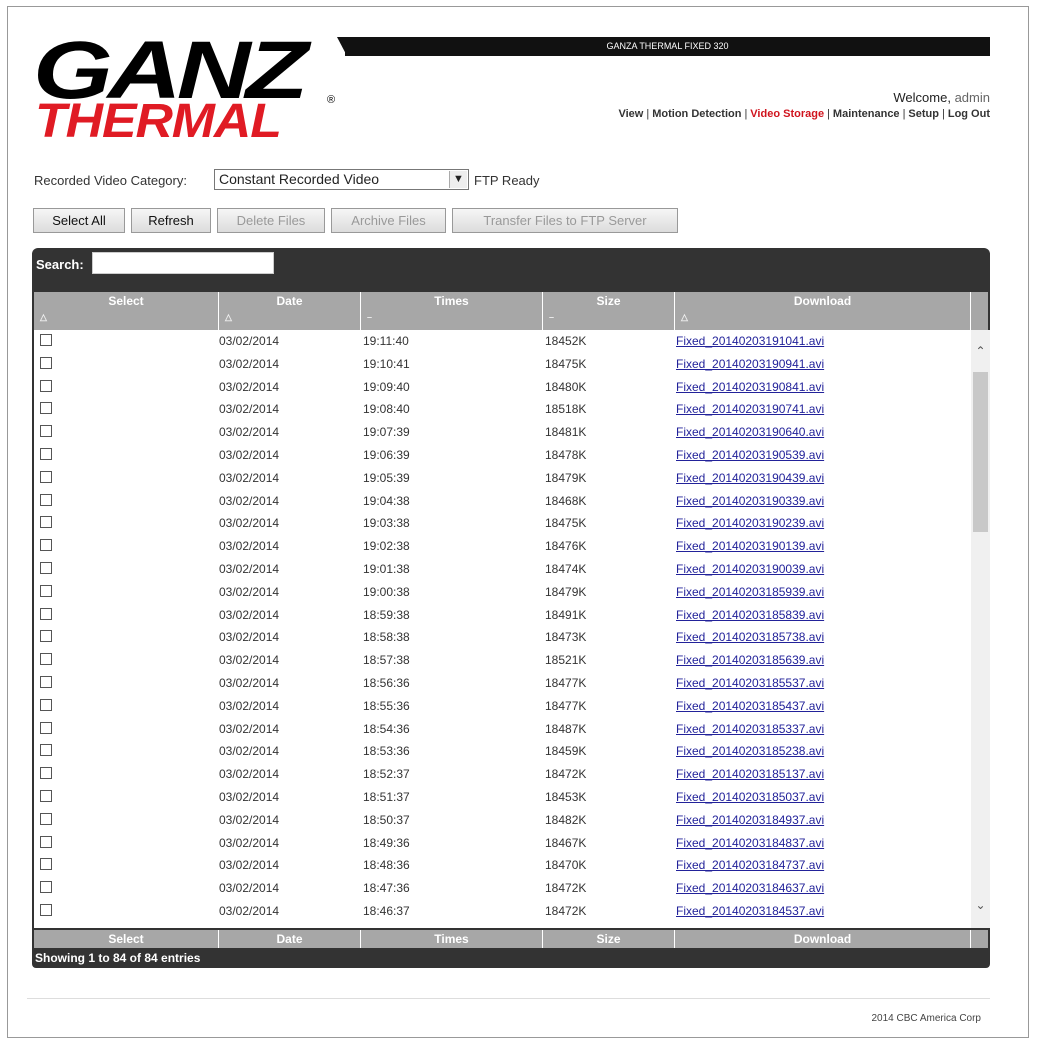 The image size is (1037, 1040). Describe the element at coordinates (980, 351) in the screenshot. I see `scroll-up-icon: ⌃` at that location.